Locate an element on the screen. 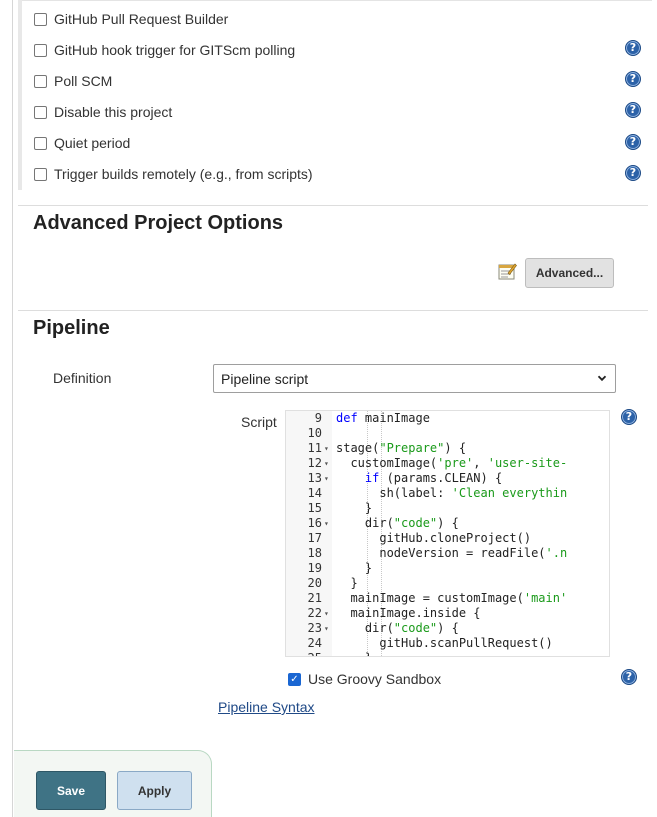 The height and width of the screenshot is (817, 657). code-line: 11 ▾ stage("Prepare") { is located at coordinates (447, 448).